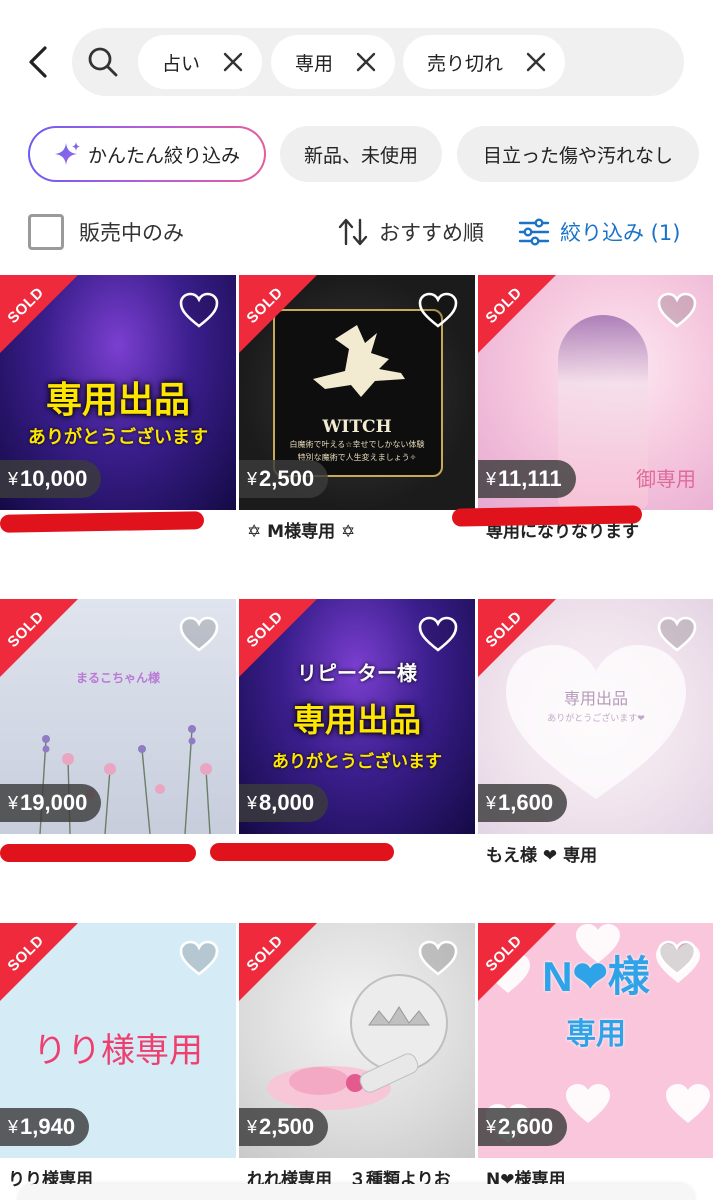 The width and height of the screenshot is (713, 1200). I want to click on bottom-sheet-edge, so click(356, 1192).